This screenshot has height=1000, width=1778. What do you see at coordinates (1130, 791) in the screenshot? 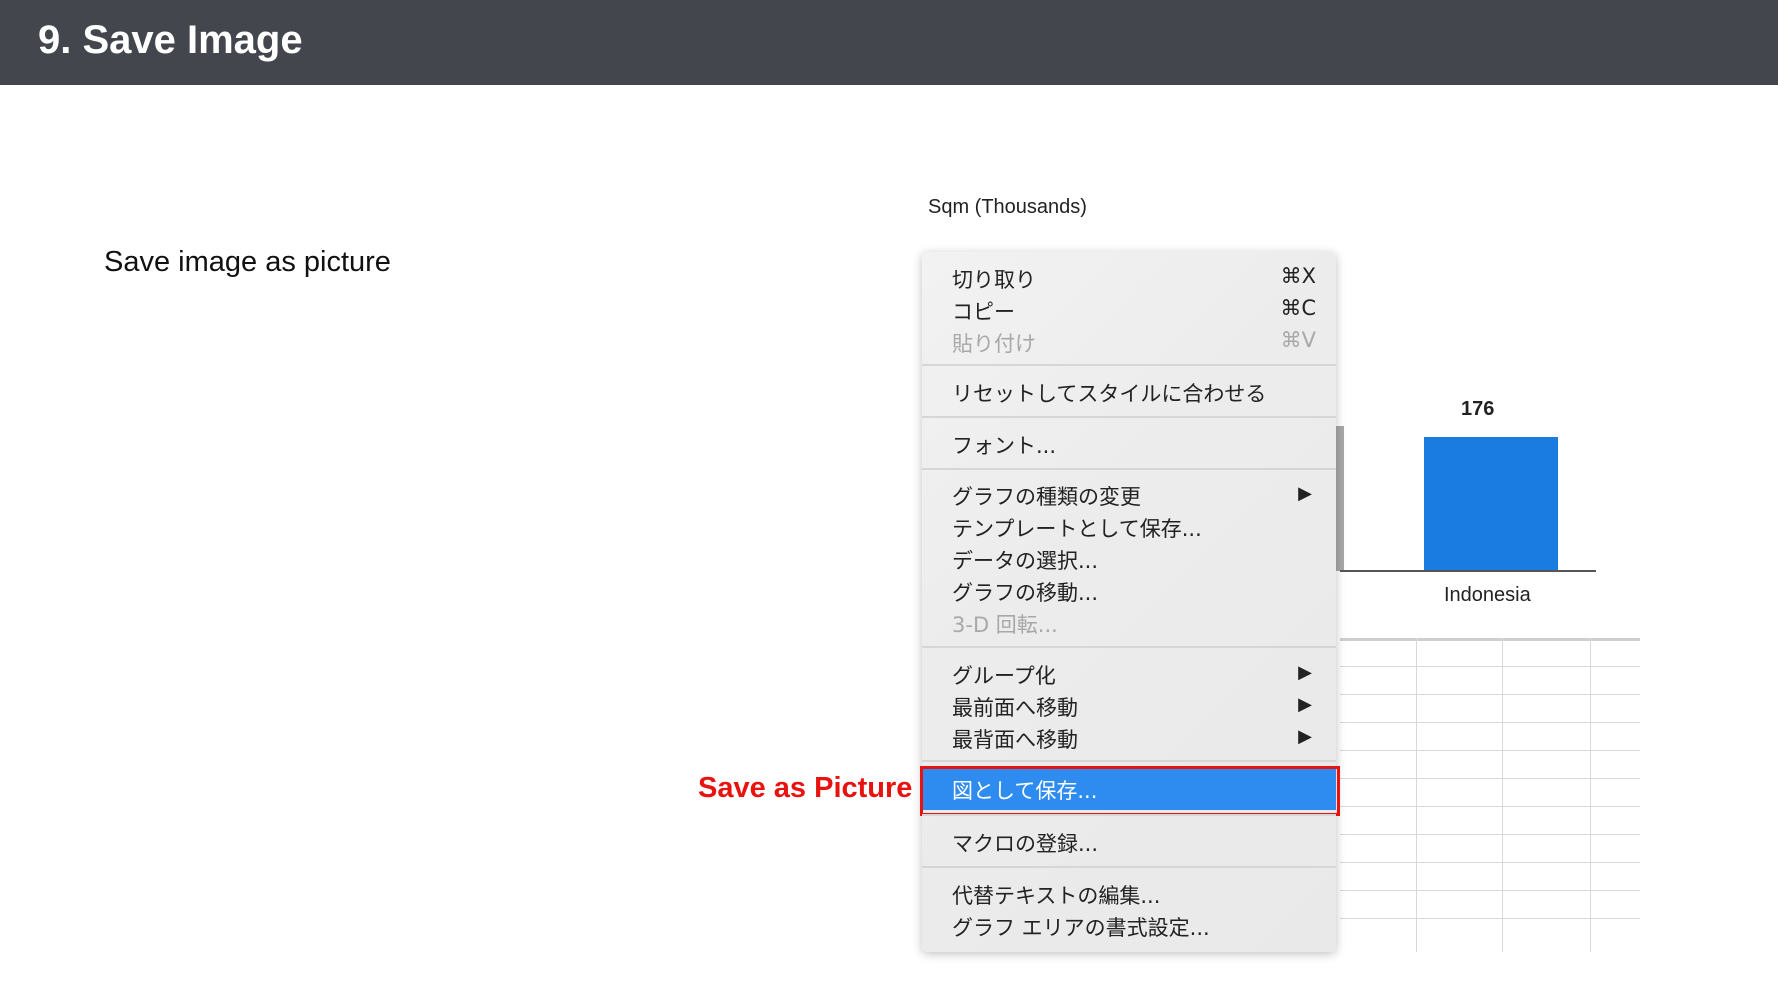
I see `callout-highlight-box` at bounding box center [1130, 791].